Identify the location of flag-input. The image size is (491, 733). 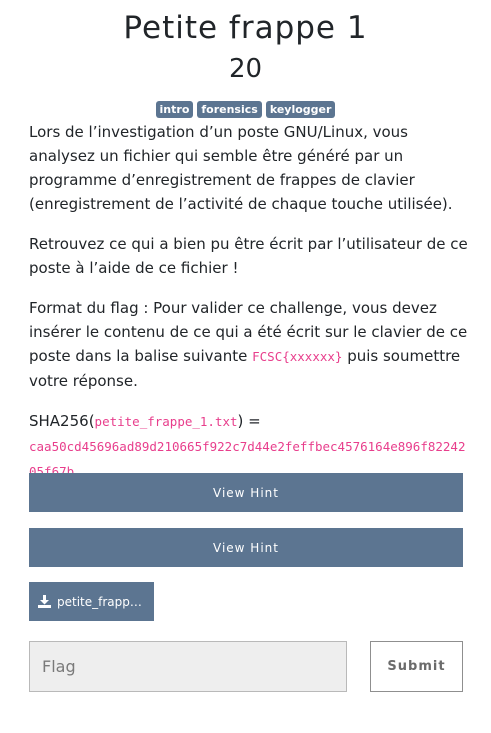
(188, 666).